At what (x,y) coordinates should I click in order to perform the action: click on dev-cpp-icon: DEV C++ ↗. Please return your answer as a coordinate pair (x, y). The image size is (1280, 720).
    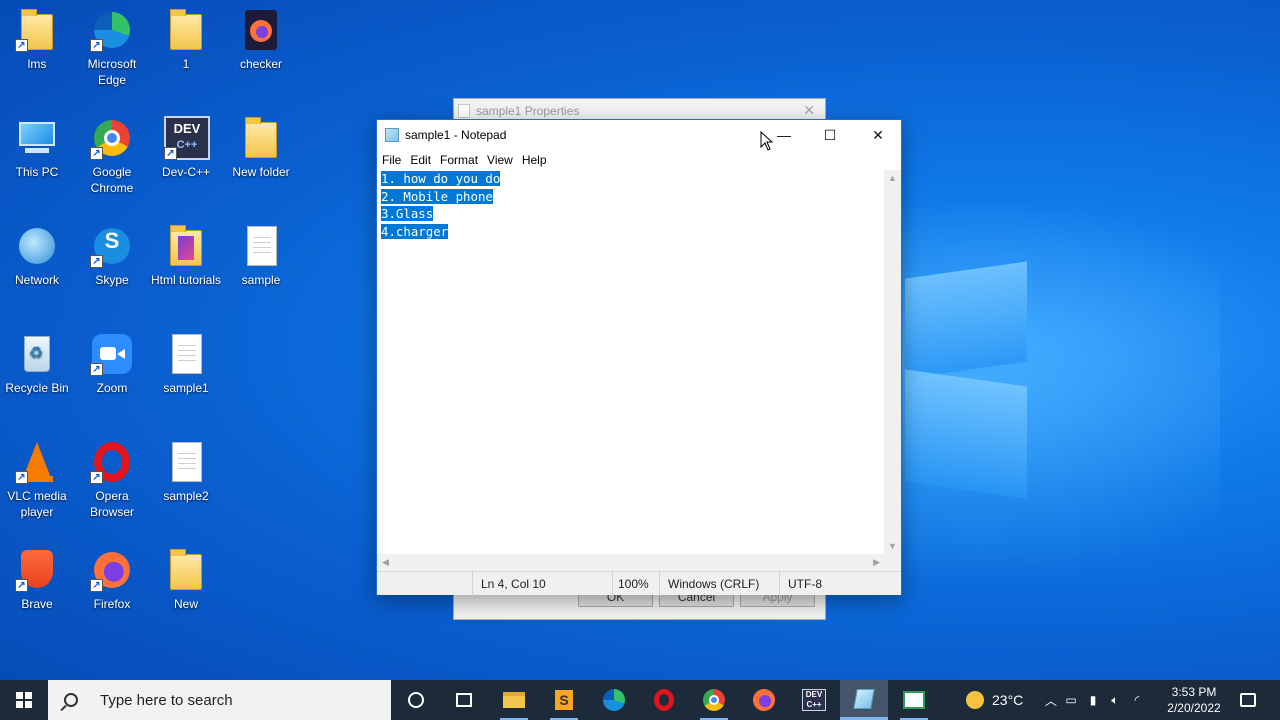
    Looking at the image, I should click on (187, 138).